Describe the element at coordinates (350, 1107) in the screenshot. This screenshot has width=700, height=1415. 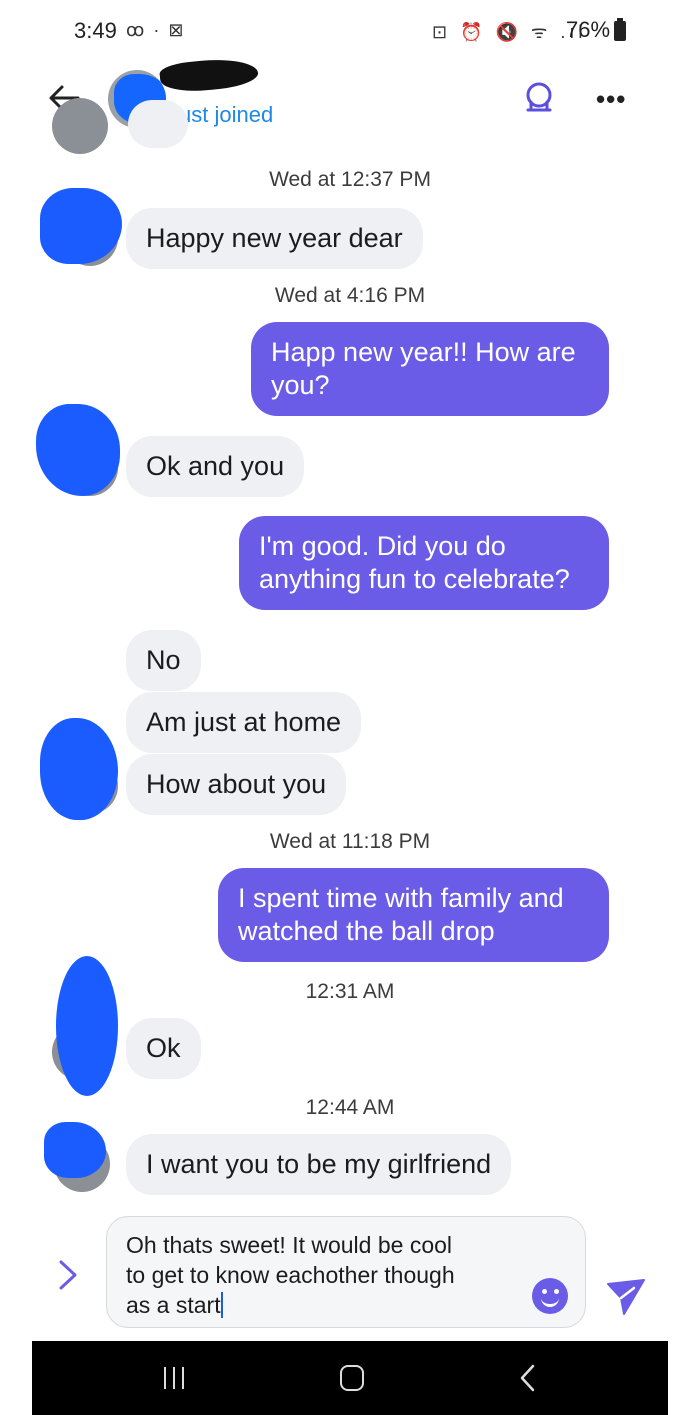
I see `timestamp: 12:44 AM` at that location.